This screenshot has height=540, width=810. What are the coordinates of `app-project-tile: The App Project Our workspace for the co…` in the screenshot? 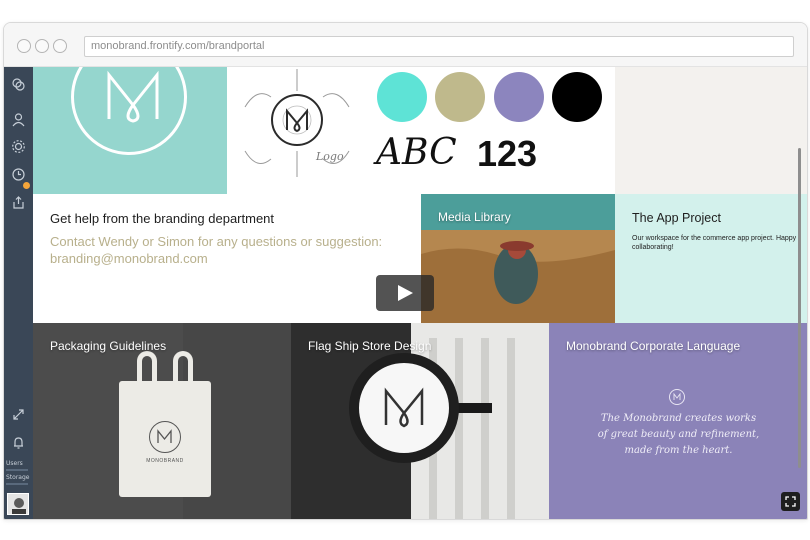 It's located at (711, 258).